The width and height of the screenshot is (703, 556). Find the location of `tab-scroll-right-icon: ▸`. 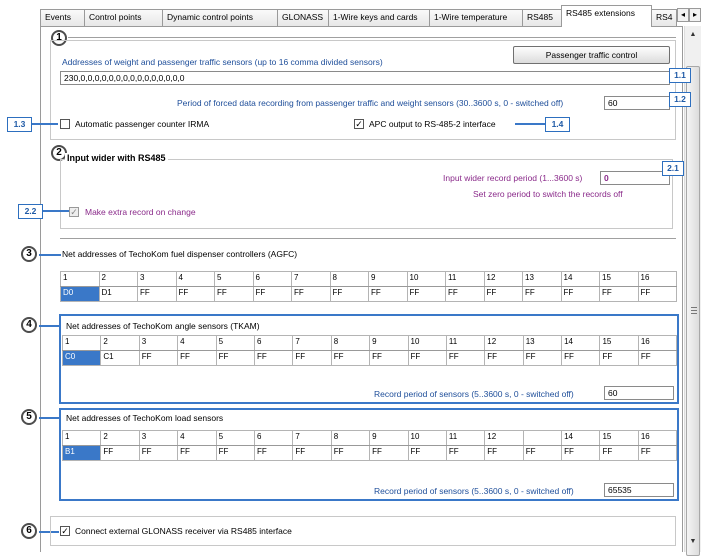

tab-scroll-right-icon: ▸ is located at coordinates (695, 15).